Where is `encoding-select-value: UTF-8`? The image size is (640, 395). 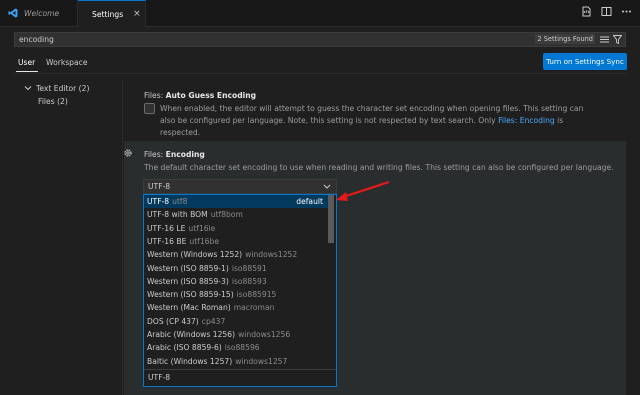 encoding-select-value: UTF-8 is located at coordinates (159, 186).